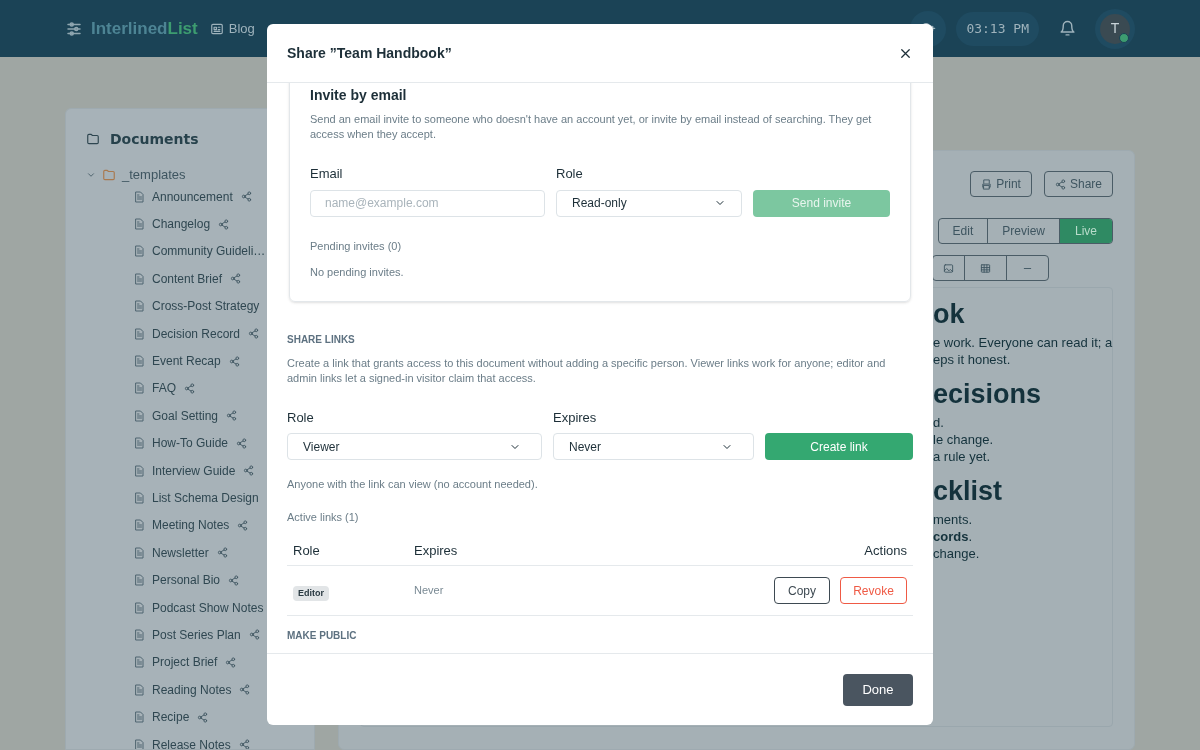 The image size is (1200, 750). I want to click on role-select: Read-only, so click(649, 203).